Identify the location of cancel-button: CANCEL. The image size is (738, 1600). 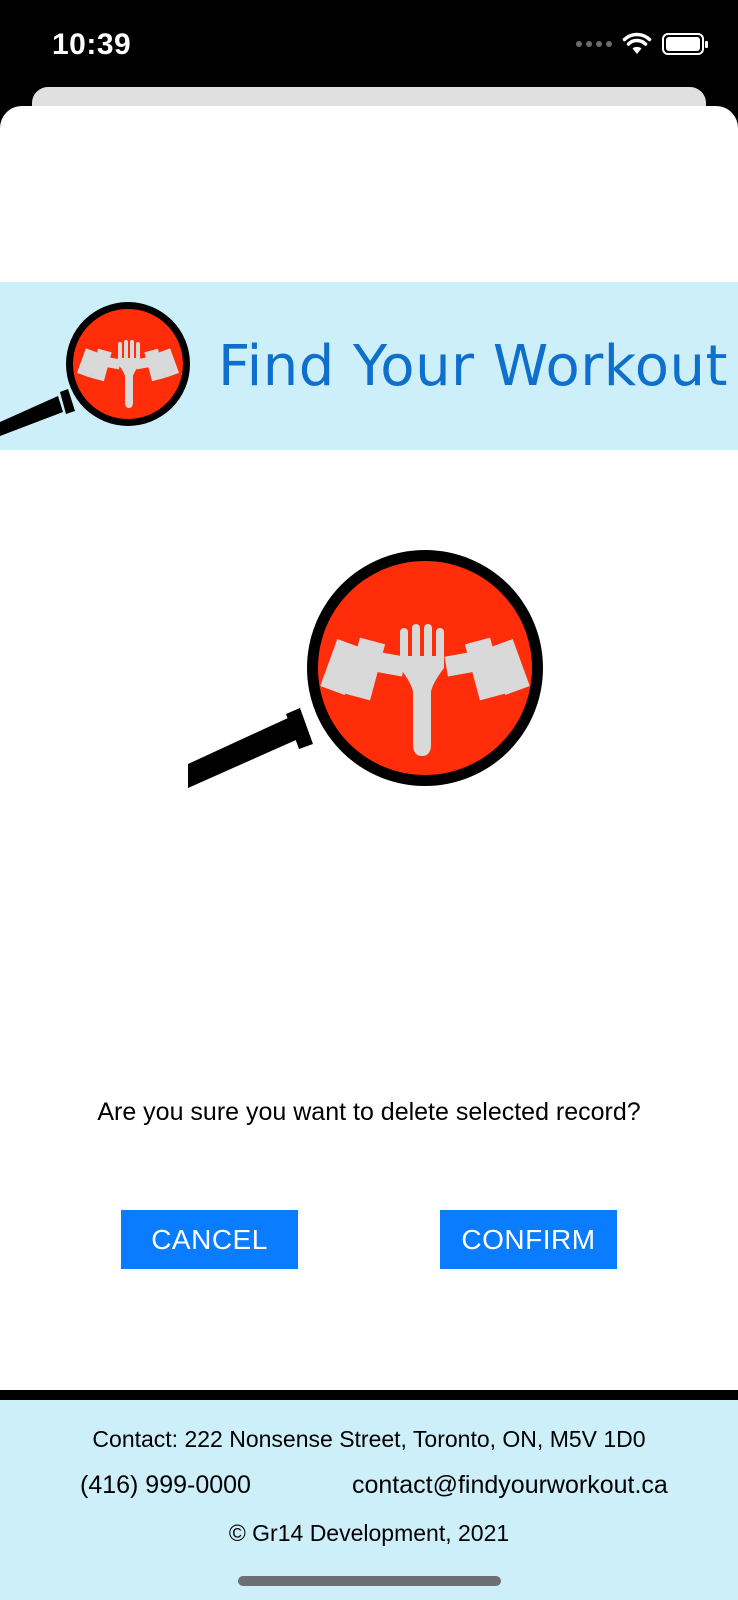
(209, 1239).